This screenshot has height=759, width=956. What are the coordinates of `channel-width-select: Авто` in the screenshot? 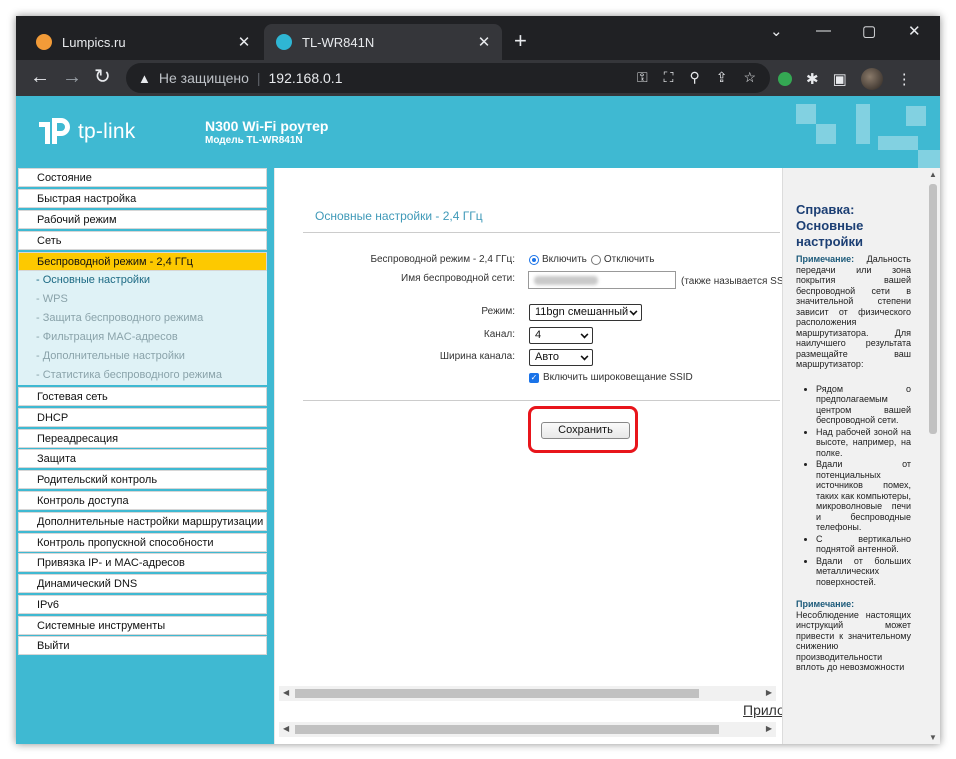 It's located at (561, 357).